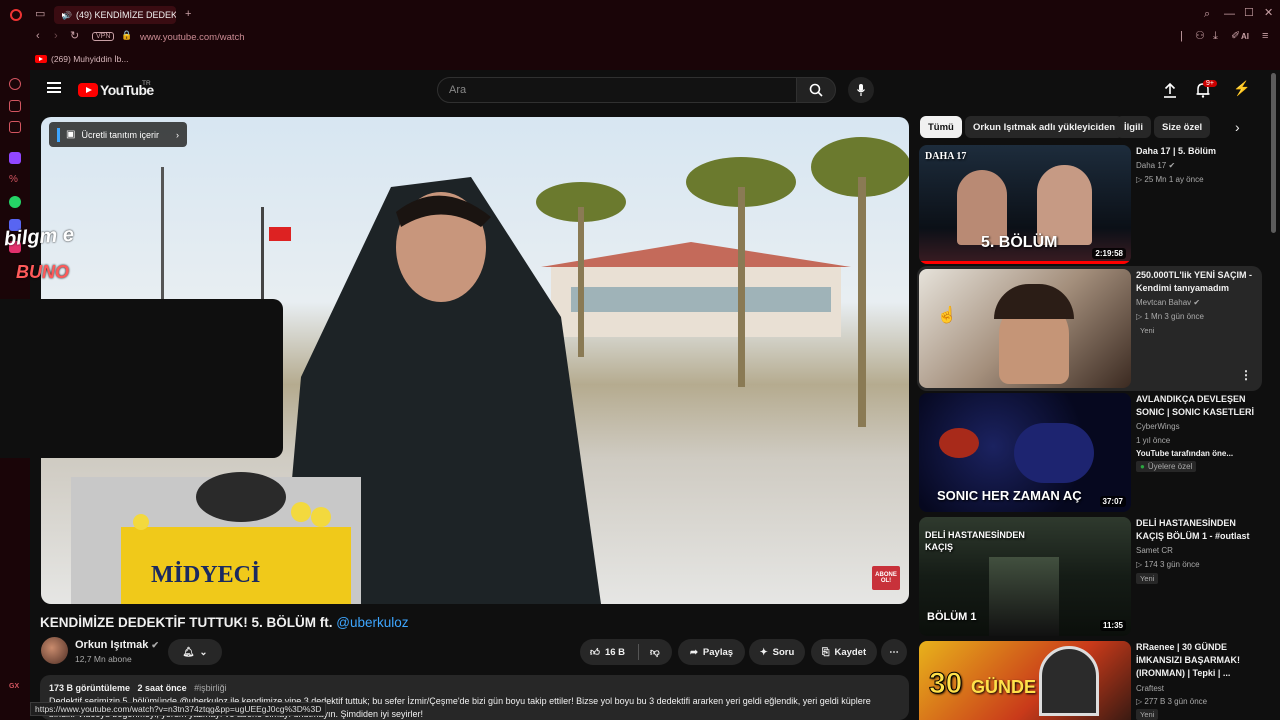 The image size is (1280, 720). I want to click on share-icon: ➦, so click(693, 652).